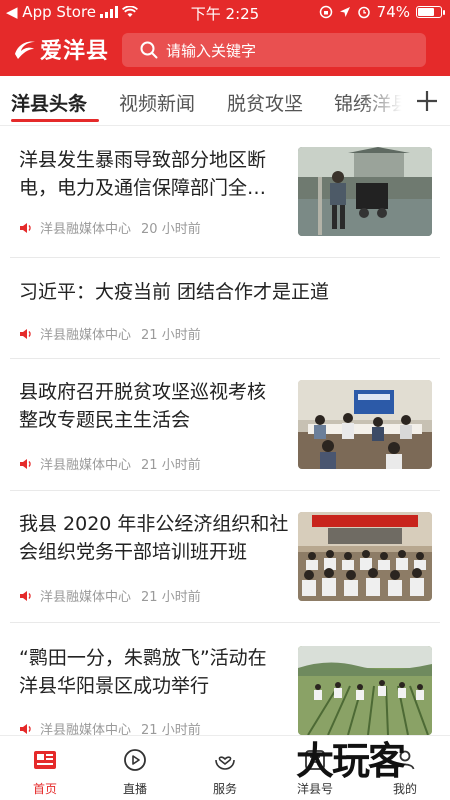 This screenshot has height=800, width=450. I want to click on news-title: 我县 2020 年非公经济组织和社 会组织党务干部培训班开班, so click(156, 538).